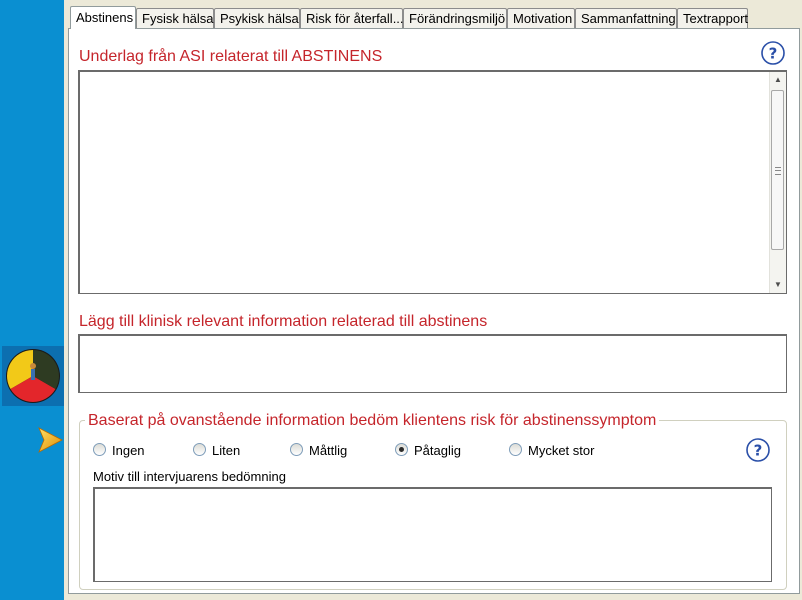 Image resolution: width=802 pixels, height=600 pixels. Describe the element at coordinates (712, 18) in the screenshot. I see `tab-textrapport: Textrapport` at that location.